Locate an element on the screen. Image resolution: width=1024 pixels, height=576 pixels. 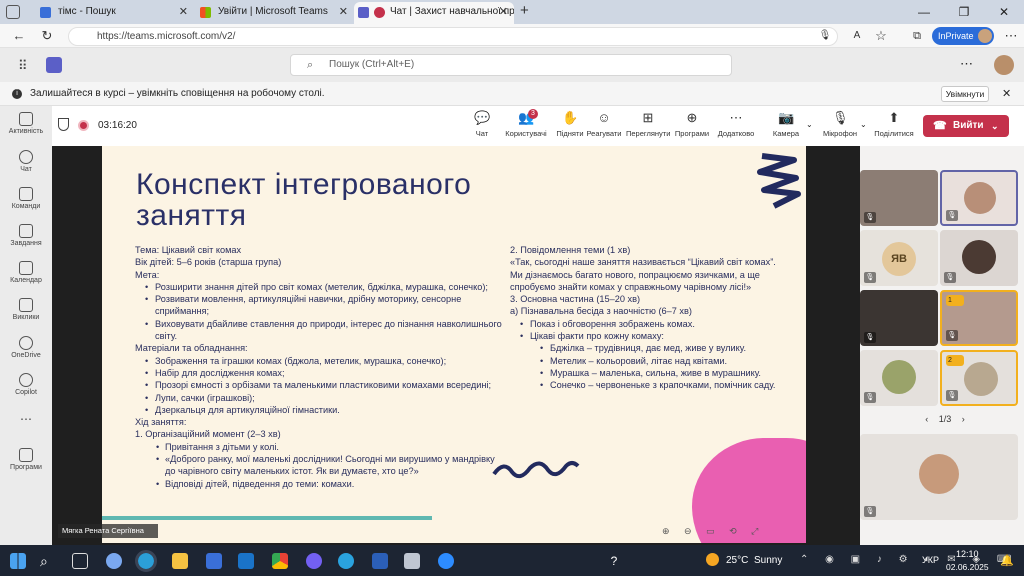
next-page-icon: › is located at coordinates (963, 419).